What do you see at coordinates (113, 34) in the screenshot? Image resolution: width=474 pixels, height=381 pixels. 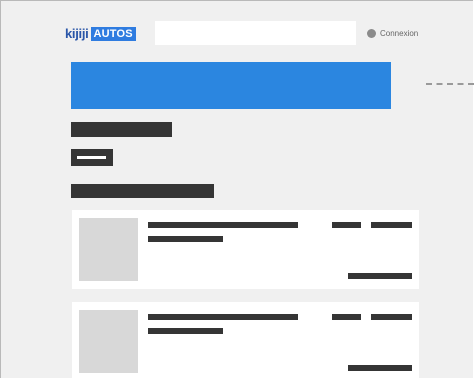 I see `logo-autos-badge: AUTOS` at bounding box center [113, 34].